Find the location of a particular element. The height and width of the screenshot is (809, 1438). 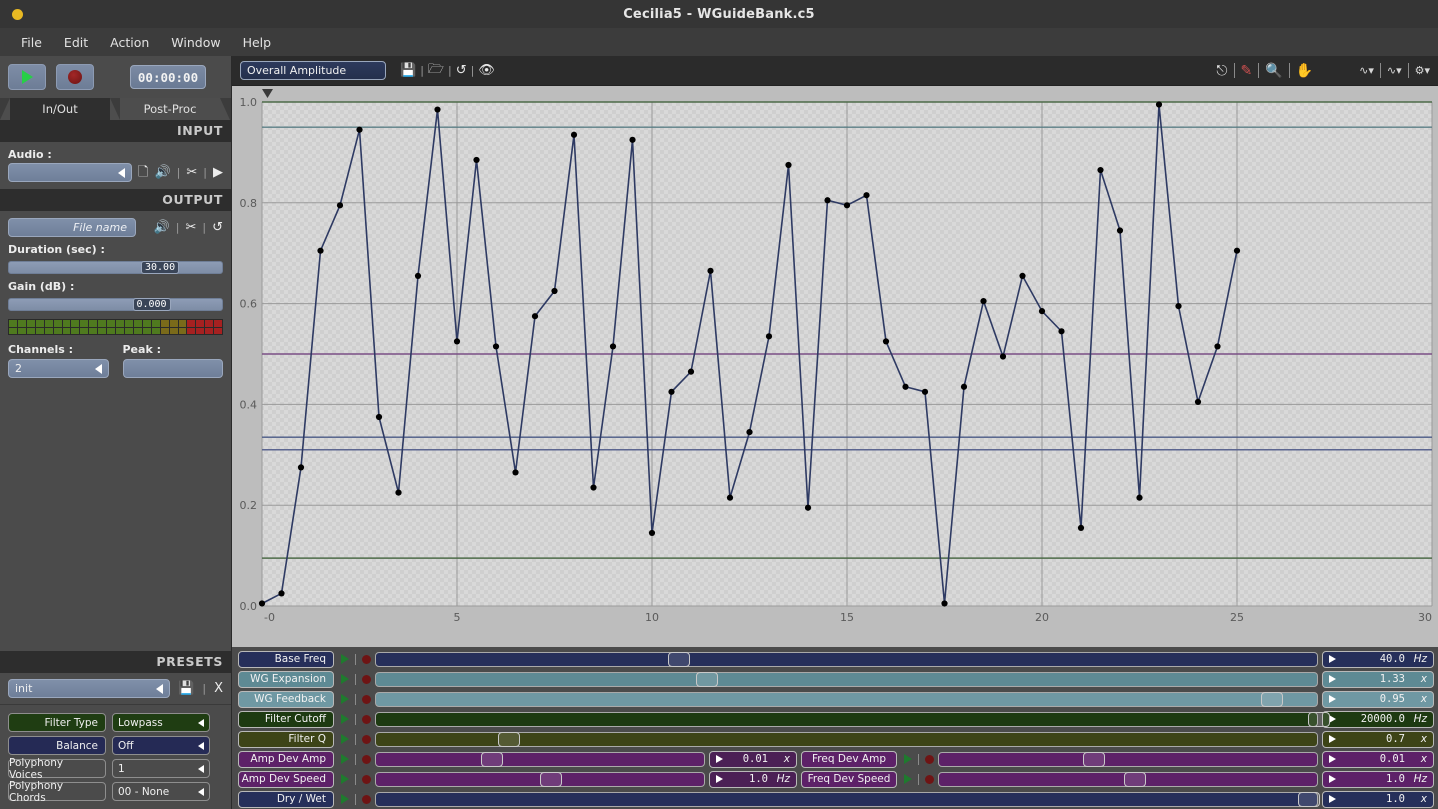

param-play-icon-base-freq is located at coordinates (345, 659).